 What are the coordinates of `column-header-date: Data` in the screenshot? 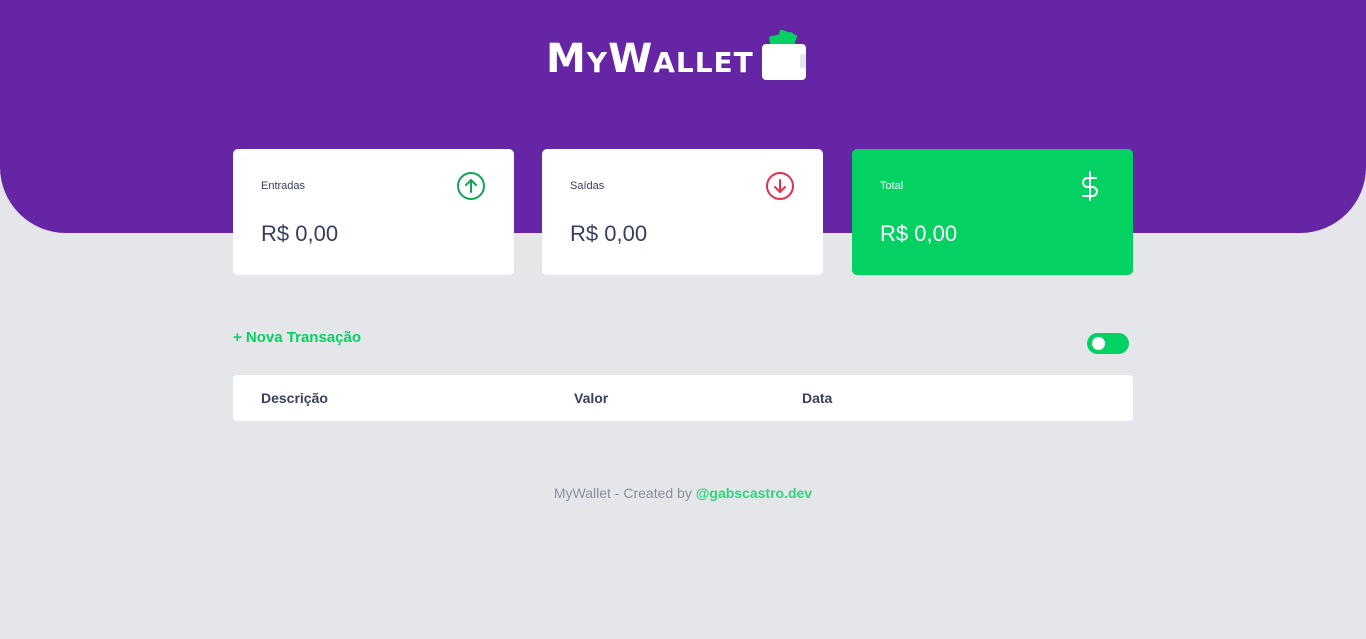 It's located at (817, 398).